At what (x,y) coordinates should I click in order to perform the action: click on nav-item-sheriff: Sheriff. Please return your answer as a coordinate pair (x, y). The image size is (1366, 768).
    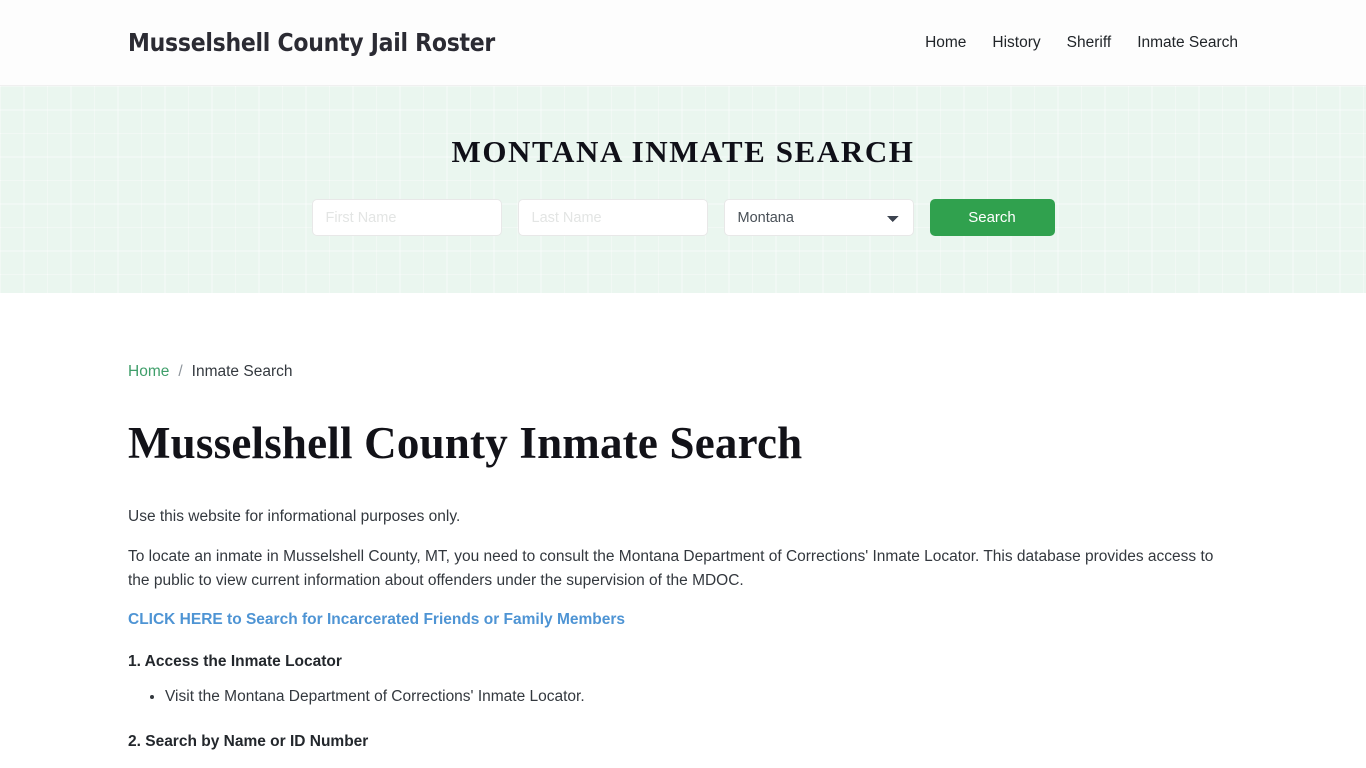
    Looking at the image, I should click on (1089, 43).